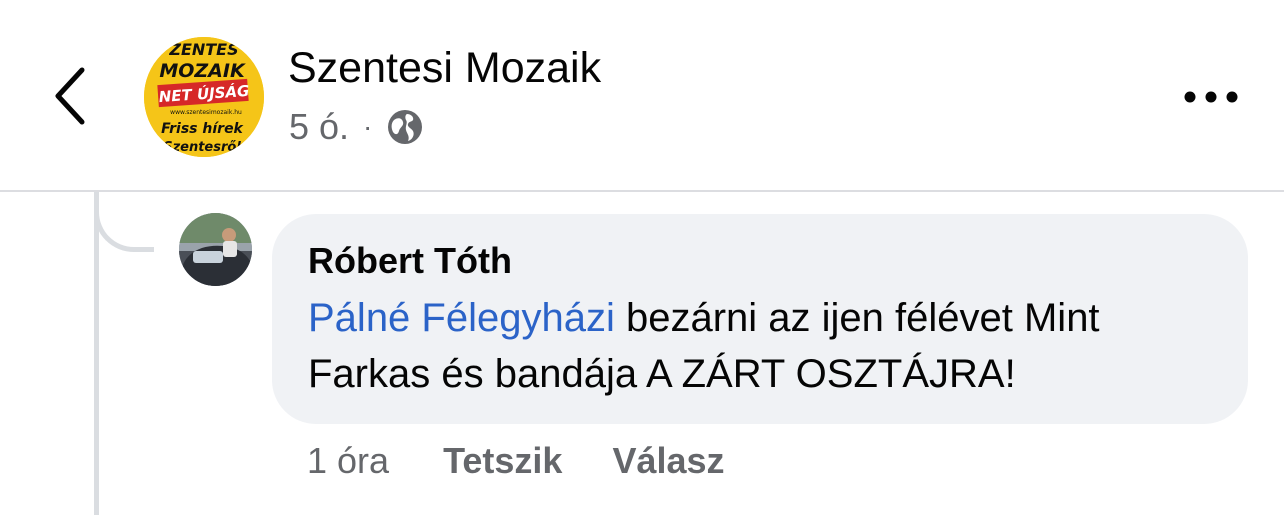 The height and width of the screenshot is (515, 1284). I want to click on thread-connector-curve, so click(124, 222).